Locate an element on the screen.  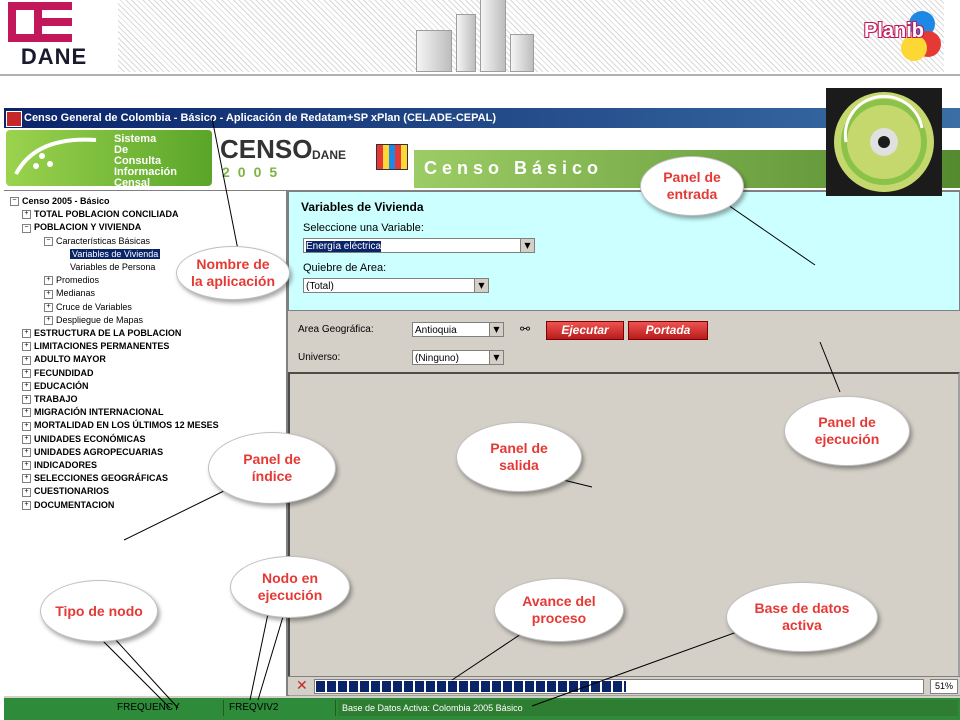
tree-item-label: FECUNDIDAD is located at coordinates (64, 372).